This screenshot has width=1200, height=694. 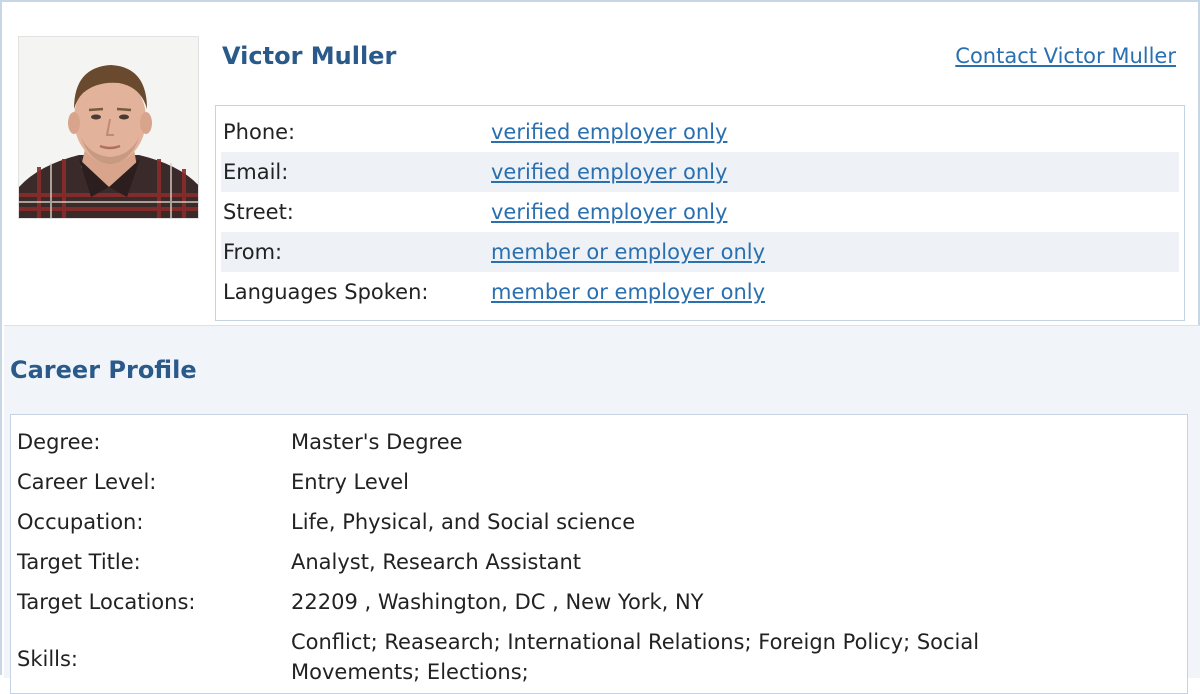 What do you see at coordinates (628, 292) in the screenshot?
I see `languages-access-link: member or employer only` at bounding box center [628, 292].